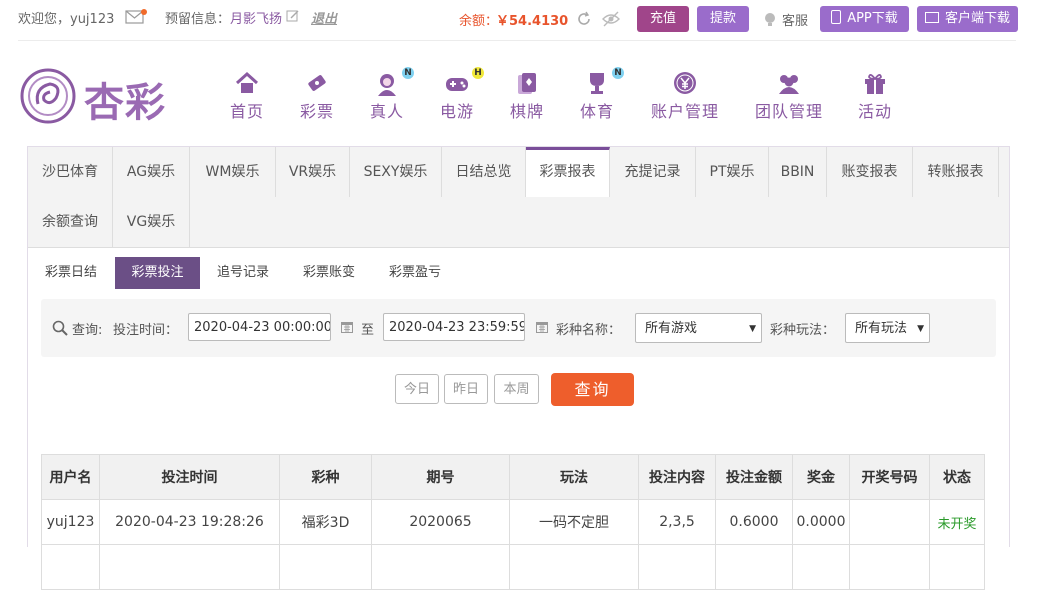 The width and height of the screenshot is (1064, 590). What do you see at coordinates (589, 330) in the screenshot?
I see `game-name-label: 彩种名称：` at bounding box center [589, 330].